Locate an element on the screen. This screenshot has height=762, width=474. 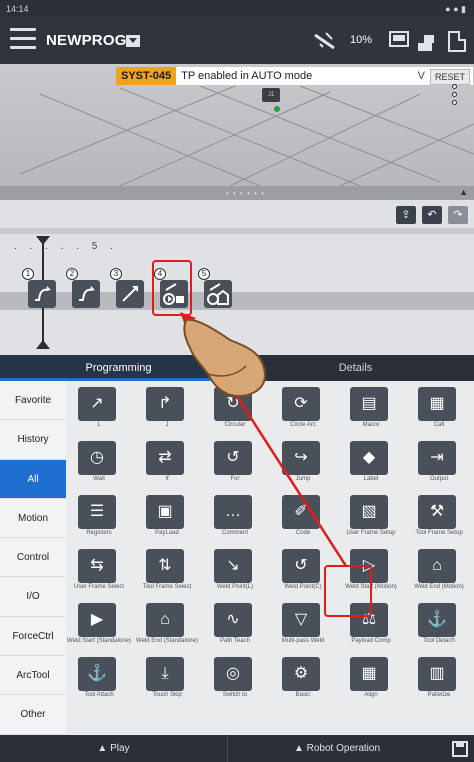
category-control: Control is located at coordinates (33, 558).